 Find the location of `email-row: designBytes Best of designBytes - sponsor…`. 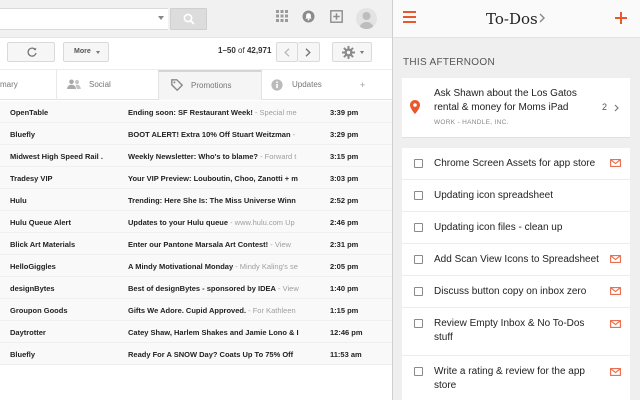

email-row: designBytes Best of designBytes - sponsor… is located at coordinates (196, 288).